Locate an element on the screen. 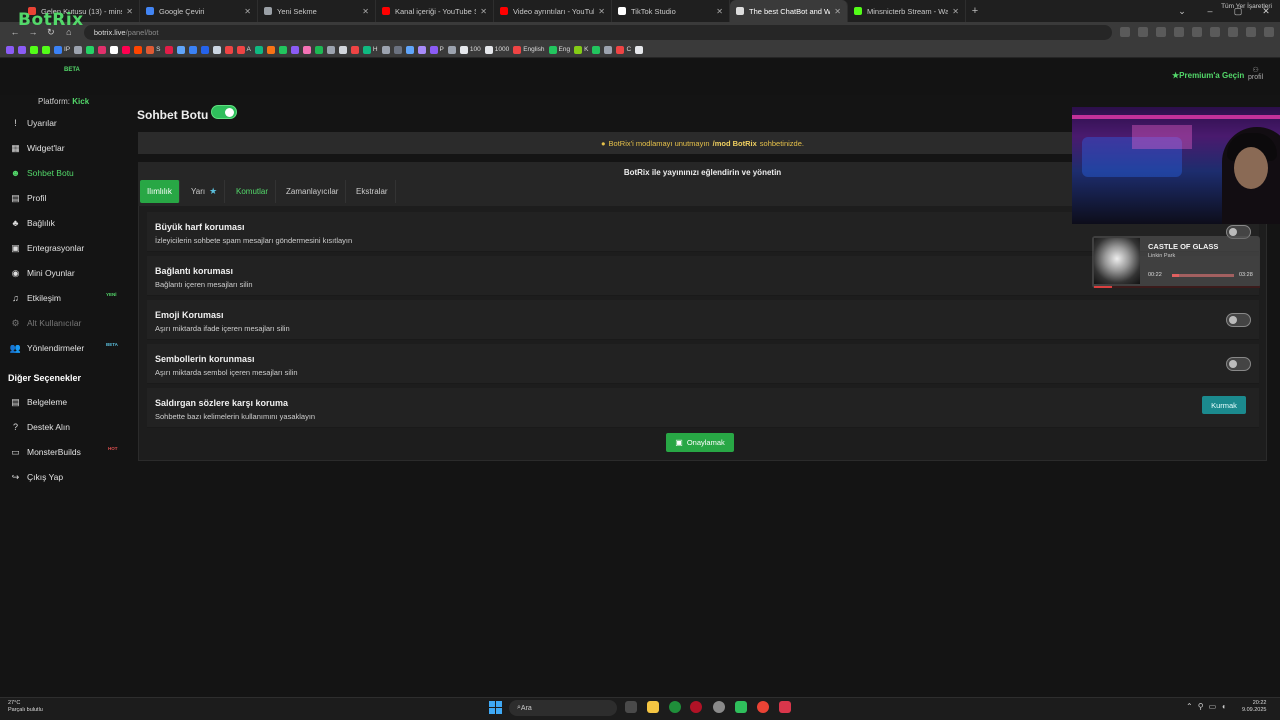 This screenshot has height=720, width=1280. xbox-icon is located at coordinates (675, 707).